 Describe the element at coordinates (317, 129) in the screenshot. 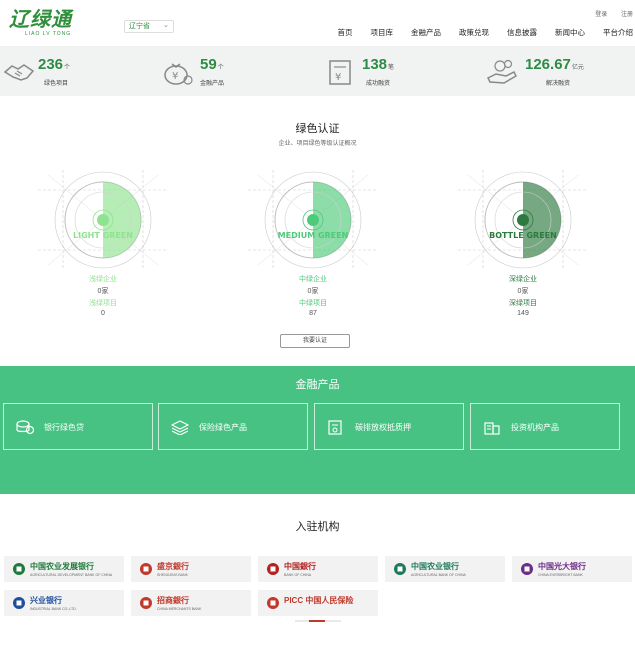

I see `certification-title: 绿色认证` at that location.